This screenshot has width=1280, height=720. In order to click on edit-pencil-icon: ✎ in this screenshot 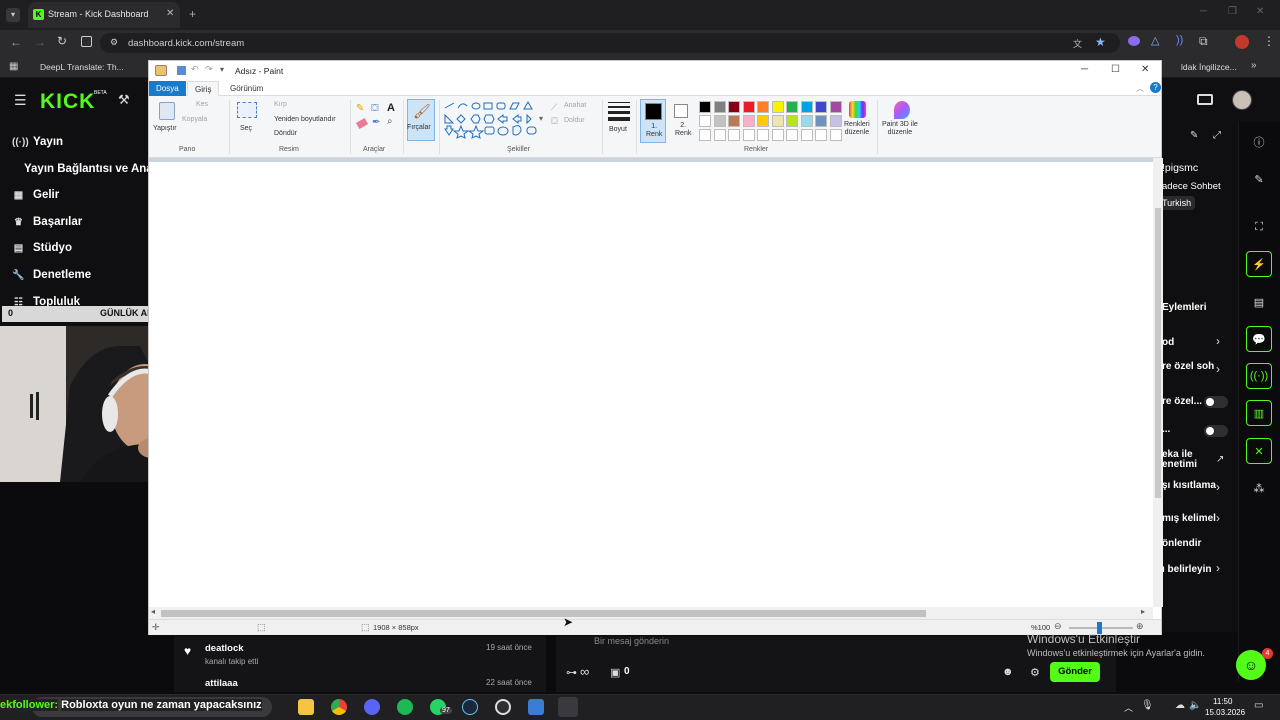, I will do `click(1194, 135)`.